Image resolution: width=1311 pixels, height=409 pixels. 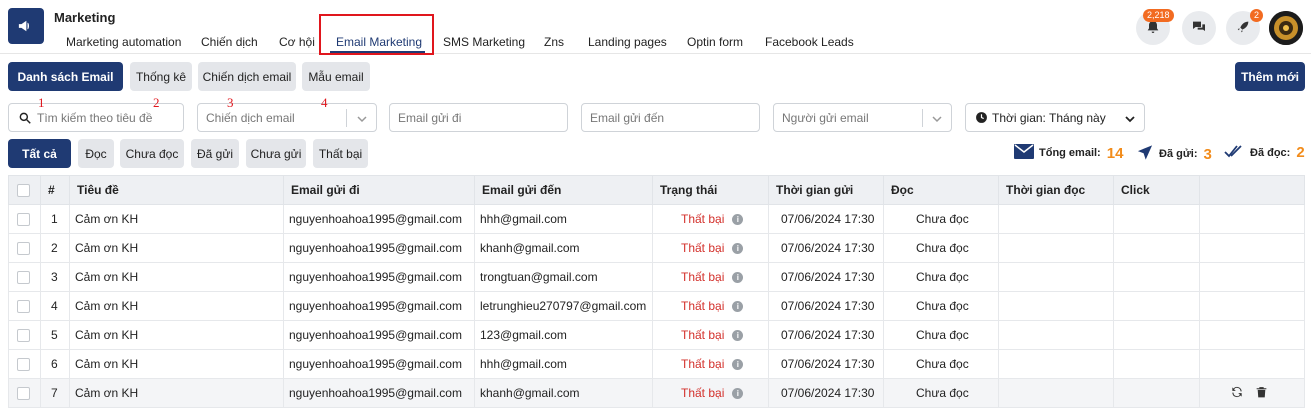 I want to click on select-divider, so click(x=922, y=118).